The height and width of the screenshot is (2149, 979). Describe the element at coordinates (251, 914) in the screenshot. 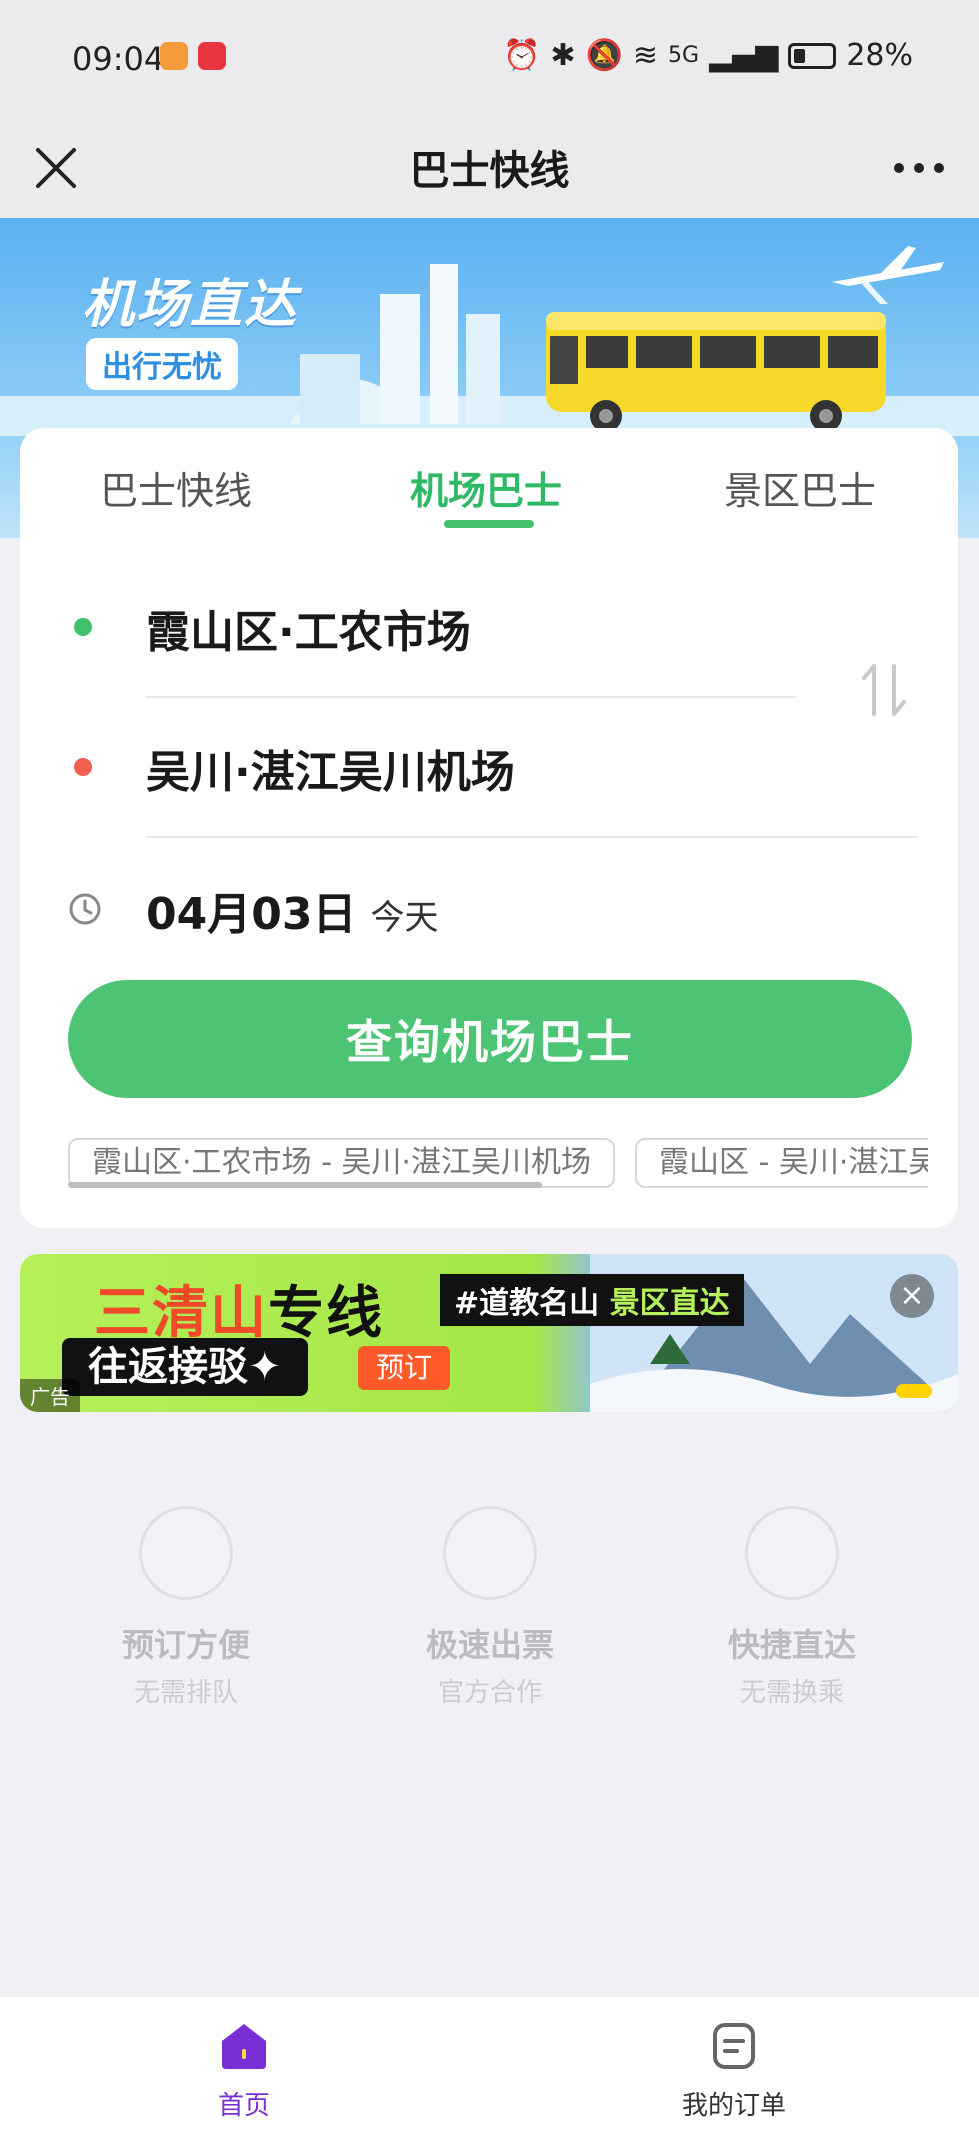

I see `date-value: 04月03日` at that location.